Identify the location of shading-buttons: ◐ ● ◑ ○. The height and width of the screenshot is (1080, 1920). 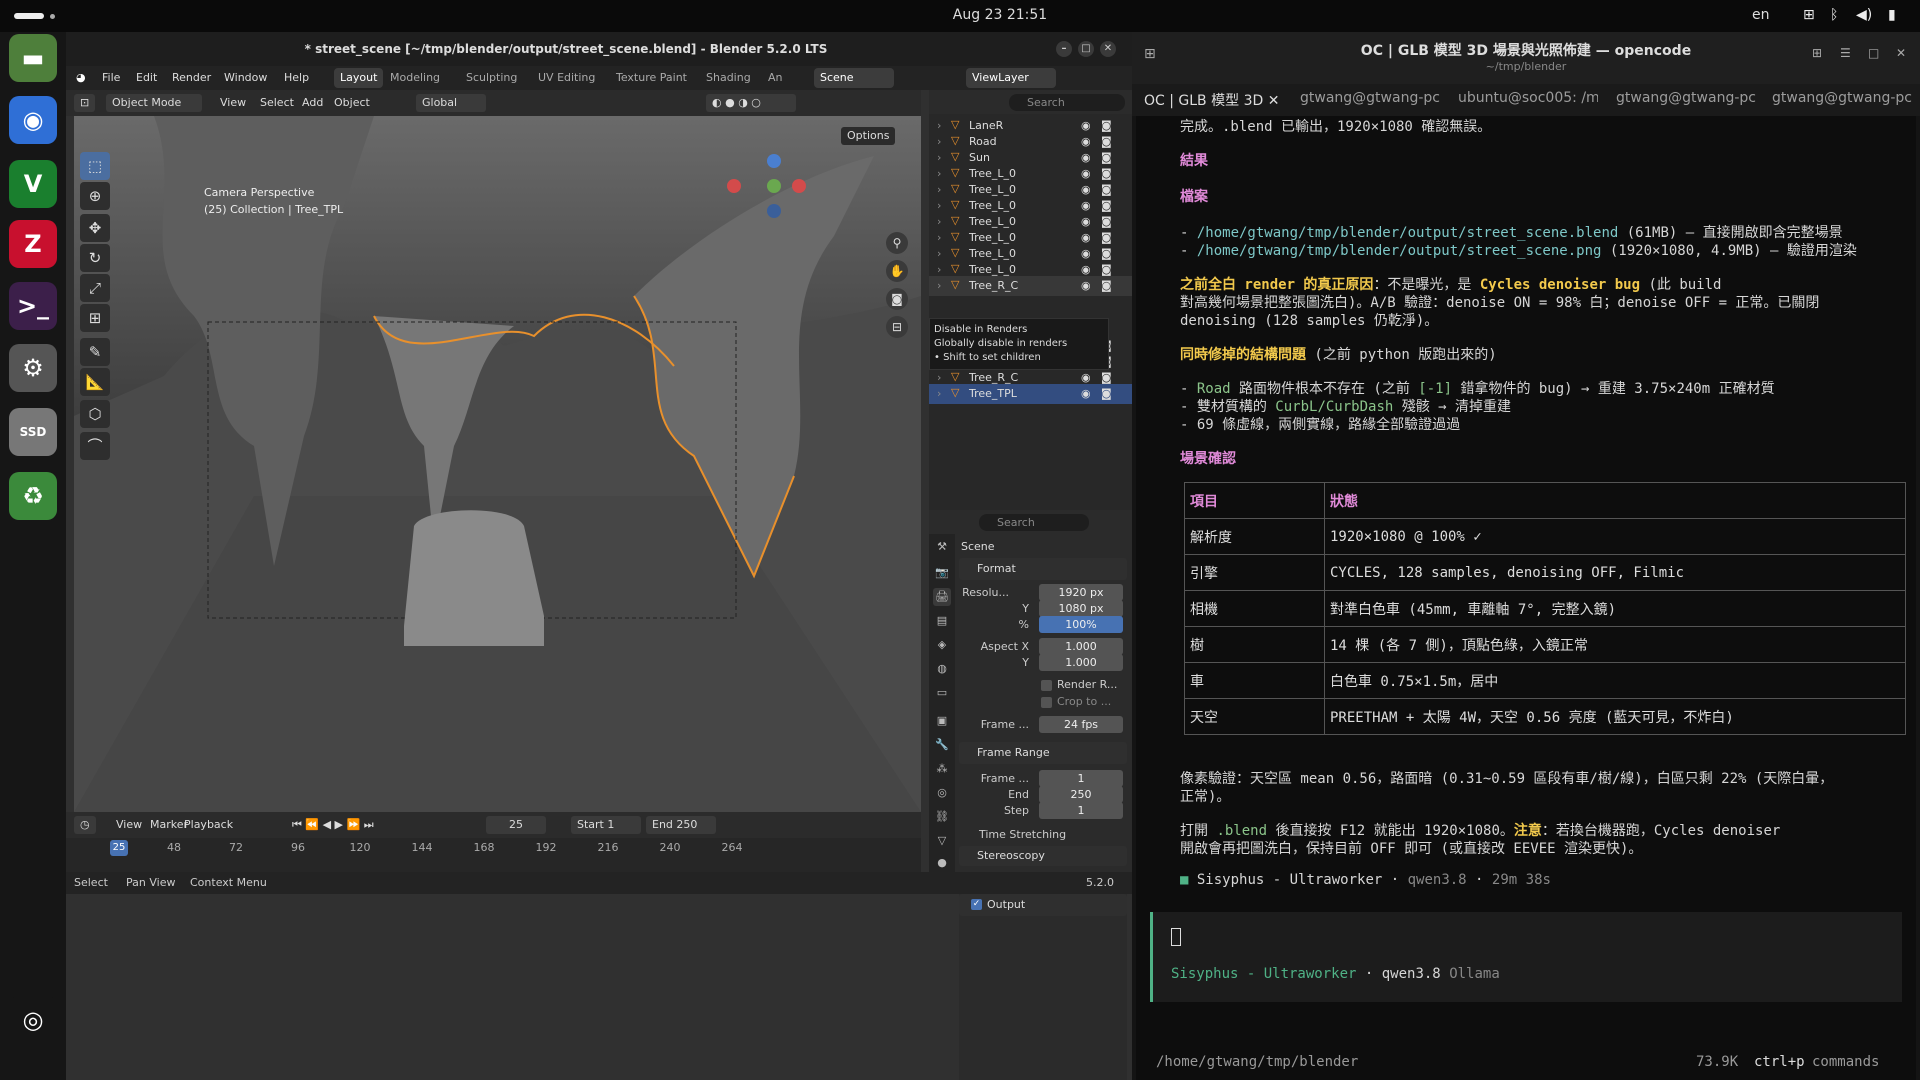
(751, 103).